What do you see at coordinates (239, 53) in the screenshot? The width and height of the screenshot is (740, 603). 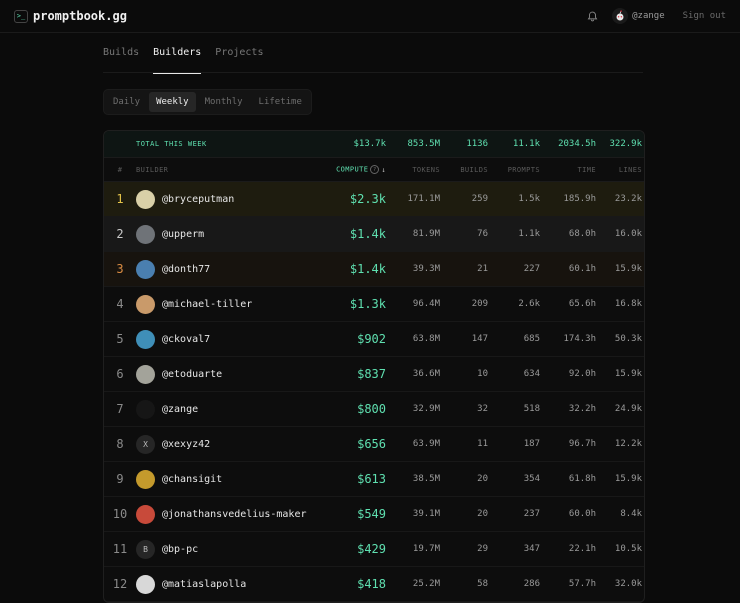 I see `tab-projects: Projects` at bounding box center [239, 53].